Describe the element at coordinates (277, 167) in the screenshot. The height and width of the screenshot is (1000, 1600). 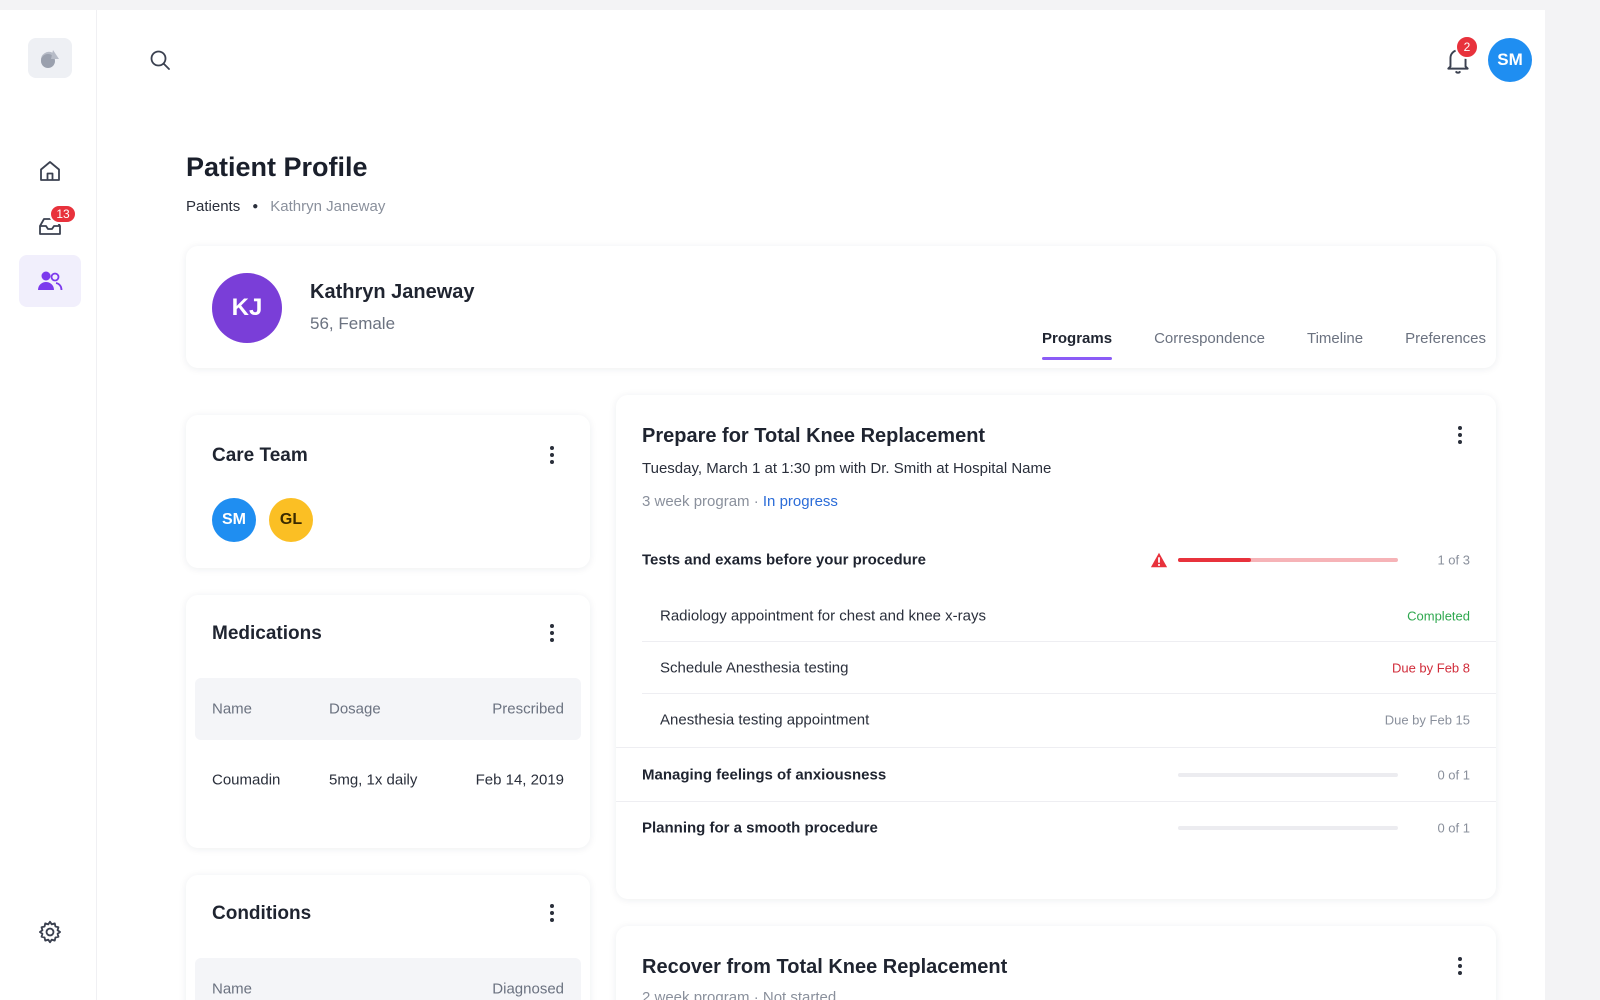
I see `page-title: Patient Profile` at that location.